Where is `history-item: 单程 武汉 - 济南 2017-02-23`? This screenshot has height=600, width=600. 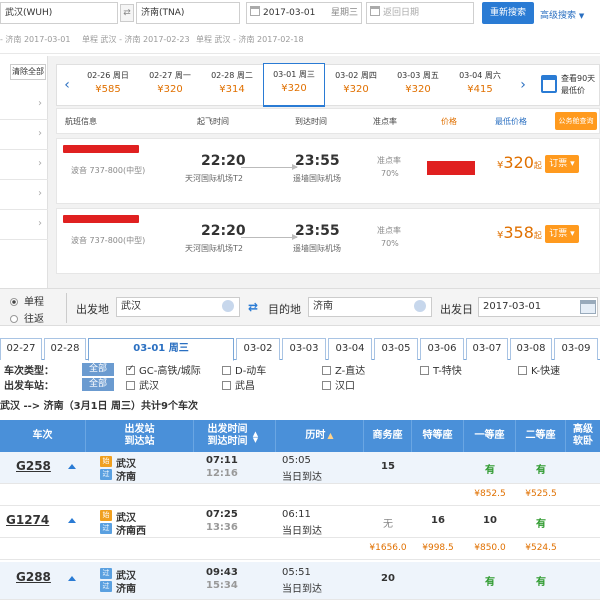 history-item: 单程 武汉 - 济南 2017-02-23 is located at coordinates (136, 39).